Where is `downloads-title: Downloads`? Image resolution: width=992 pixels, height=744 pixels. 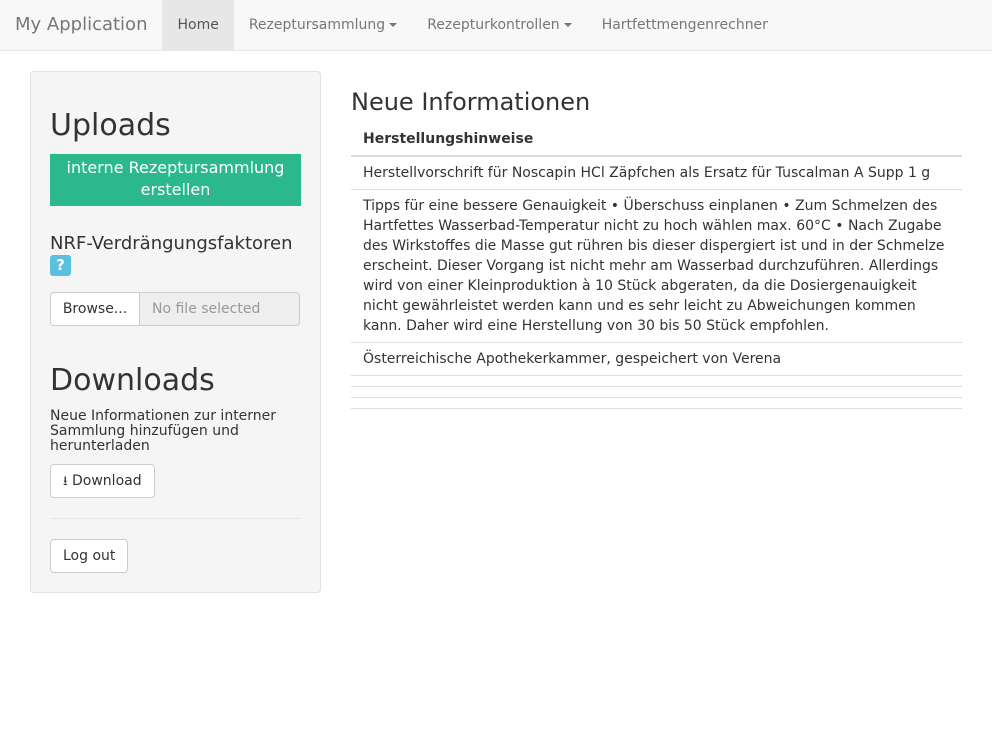 downloads-title: Downloads is located at coordinates (132, 380).